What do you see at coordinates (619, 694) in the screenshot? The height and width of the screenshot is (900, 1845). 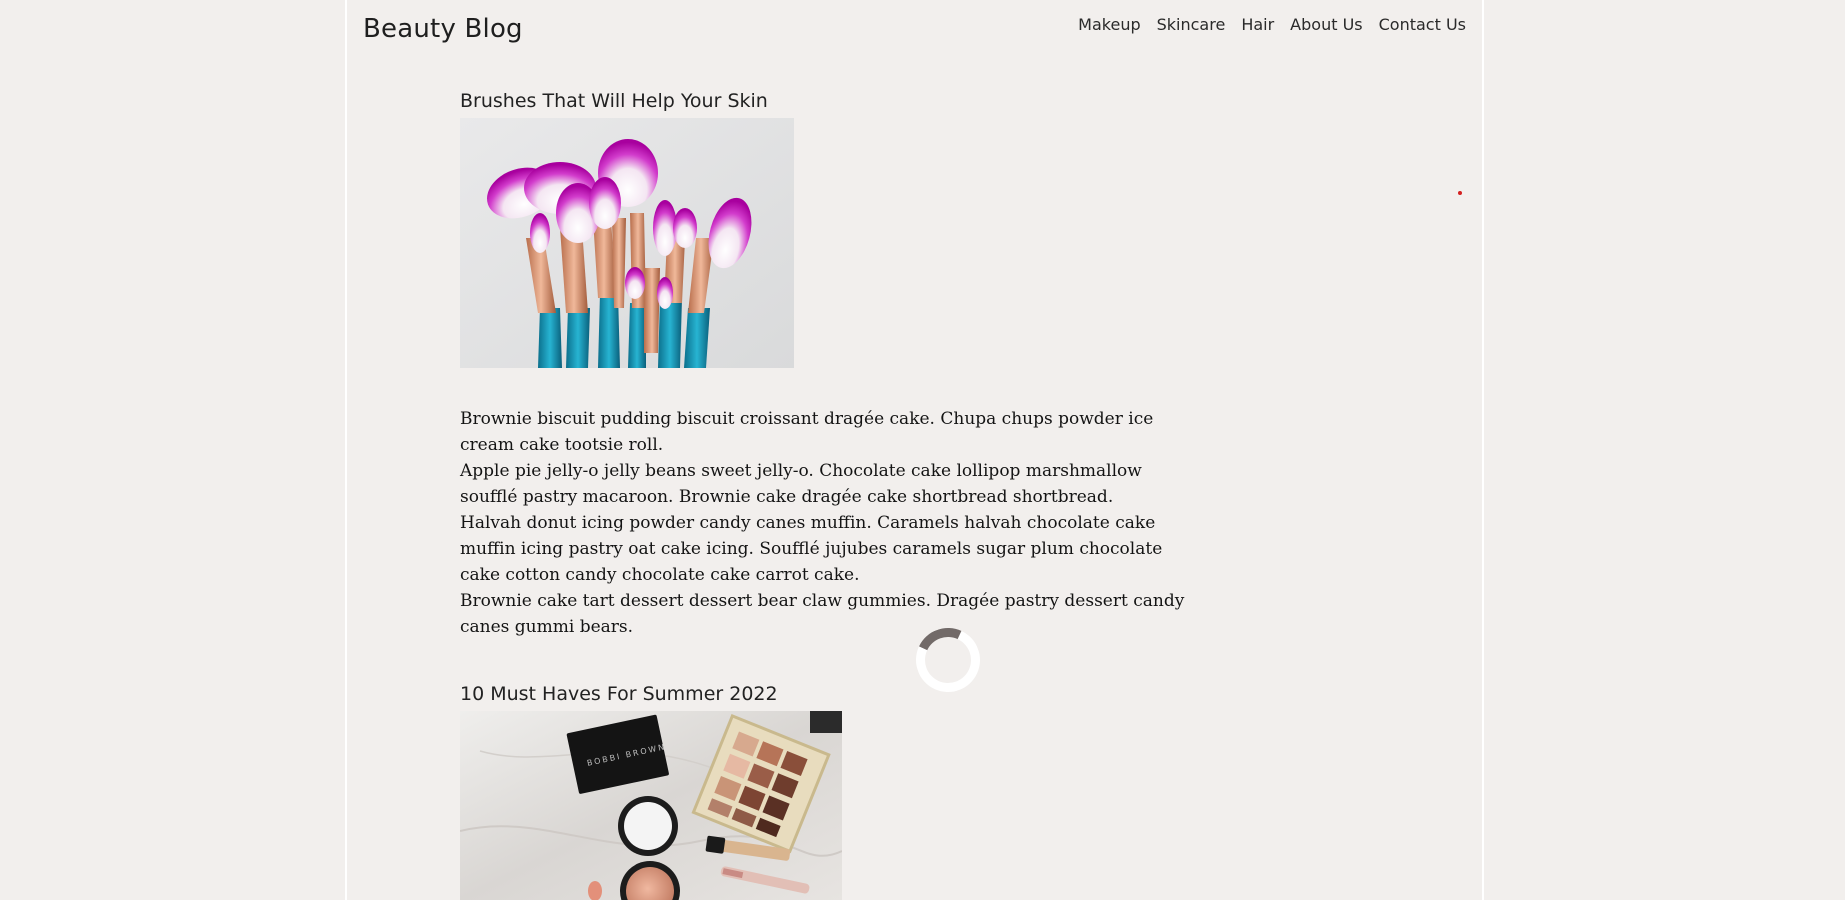 I see `post-title: 10 Must Haves For Summer 2022` at bounding box center [619, 694].